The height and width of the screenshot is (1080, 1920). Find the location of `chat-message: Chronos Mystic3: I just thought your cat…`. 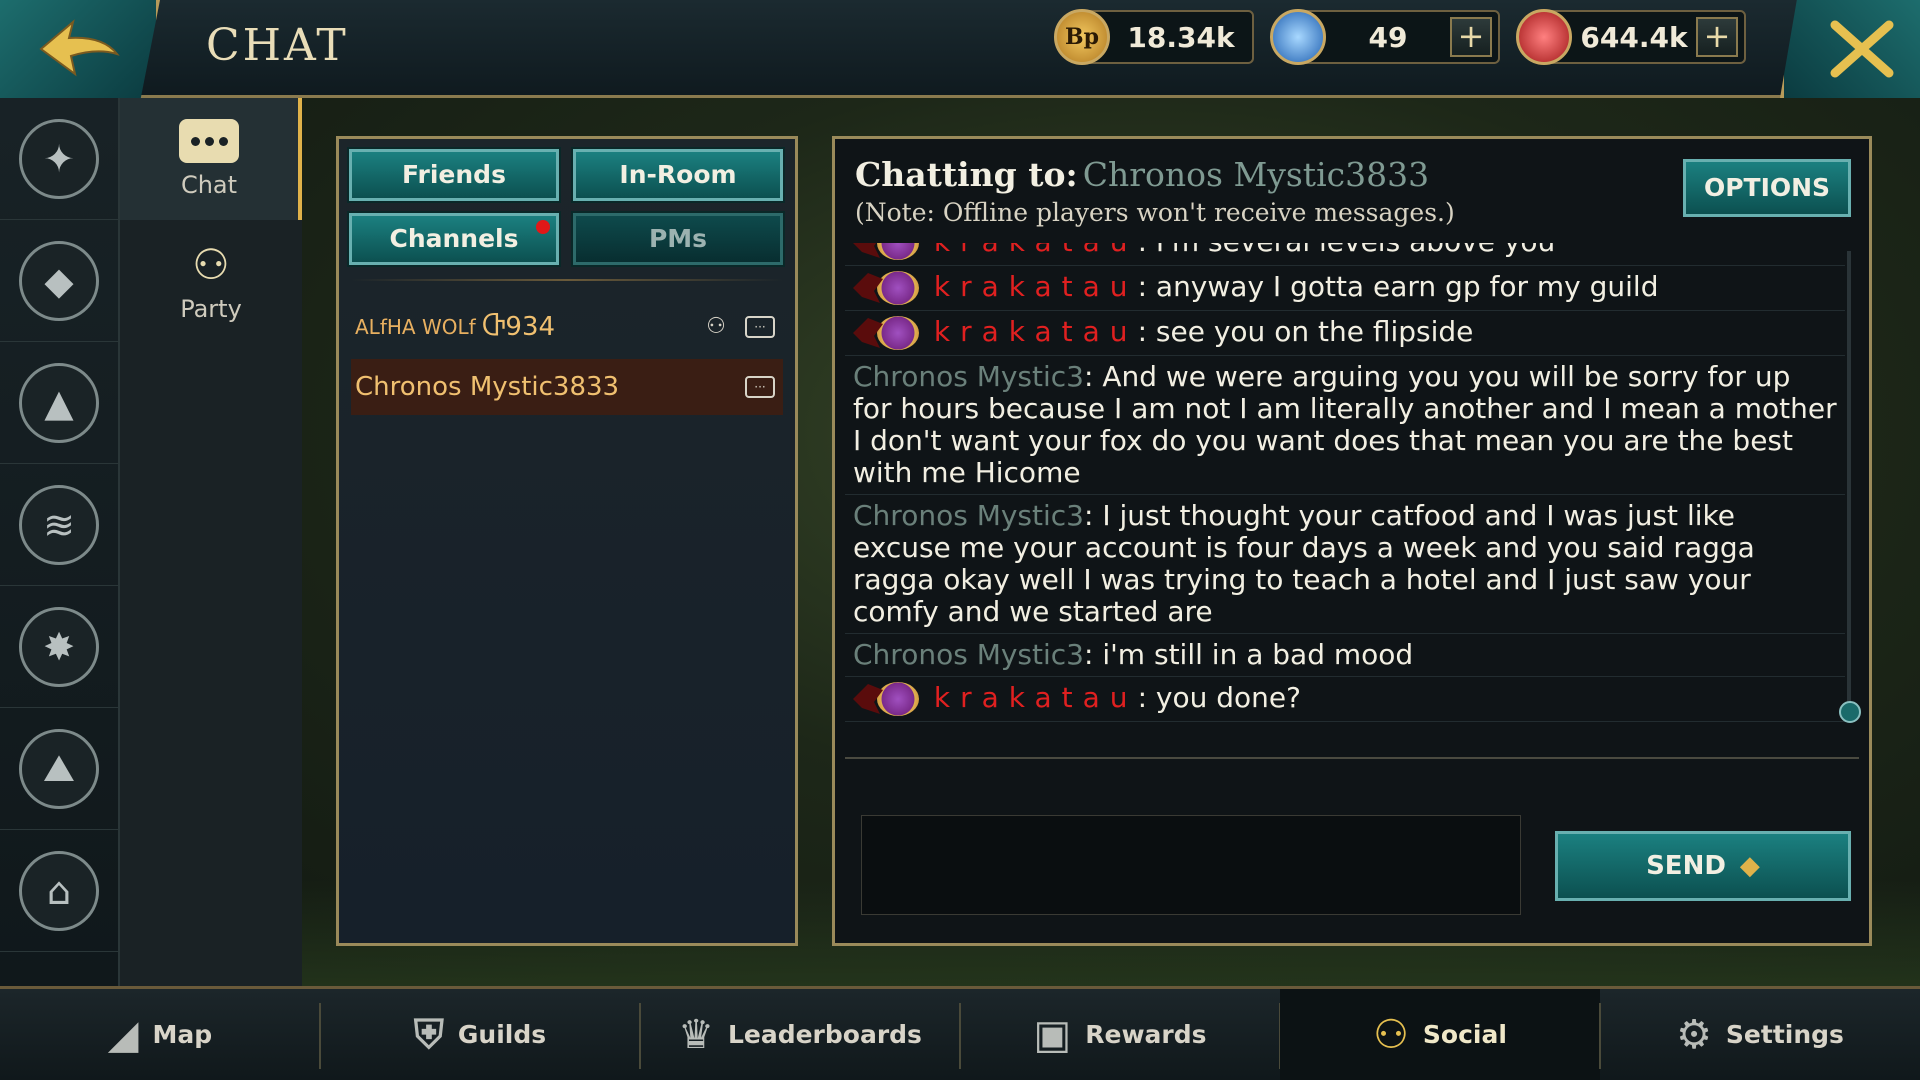

chat-message: Chronos Mystic3: I just thought your cat… is located at coordinates (1345, 564).